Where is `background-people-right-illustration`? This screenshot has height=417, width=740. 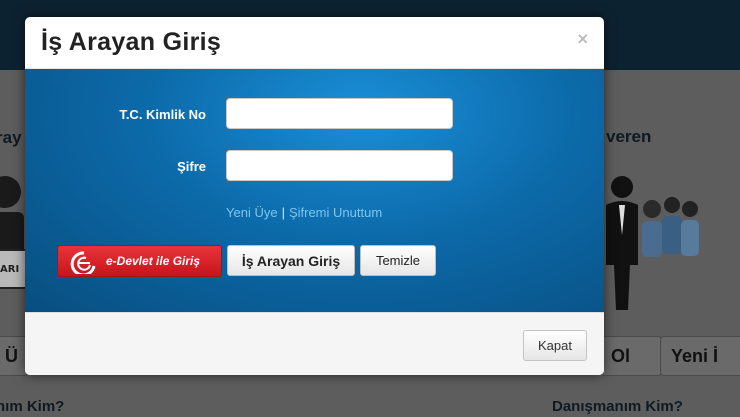 background-people-right-illustration is located at coordinates (652, 243).